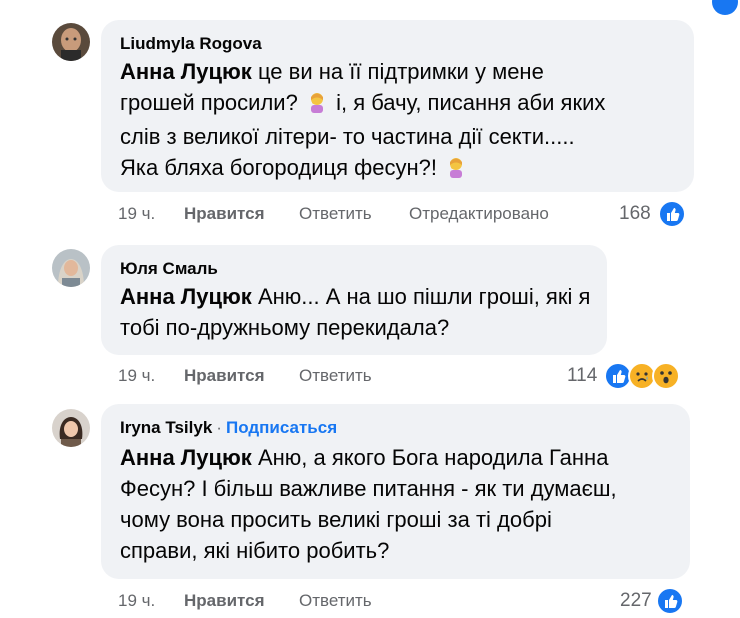 This screenshot has height=618, width=740. Describe the element at coordinates (169, 269) in the screenshot. I see `comment-author: Юля Смаль` at that location.